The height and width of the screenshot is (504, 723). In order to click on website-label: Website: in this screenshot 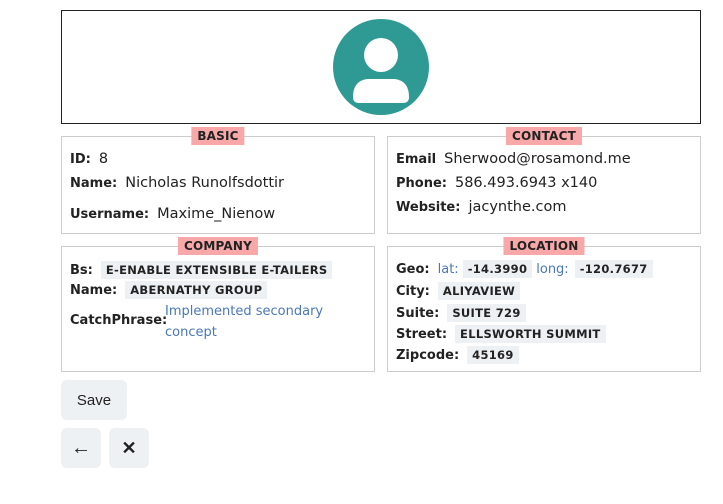, I will do `click(428, 207)`.